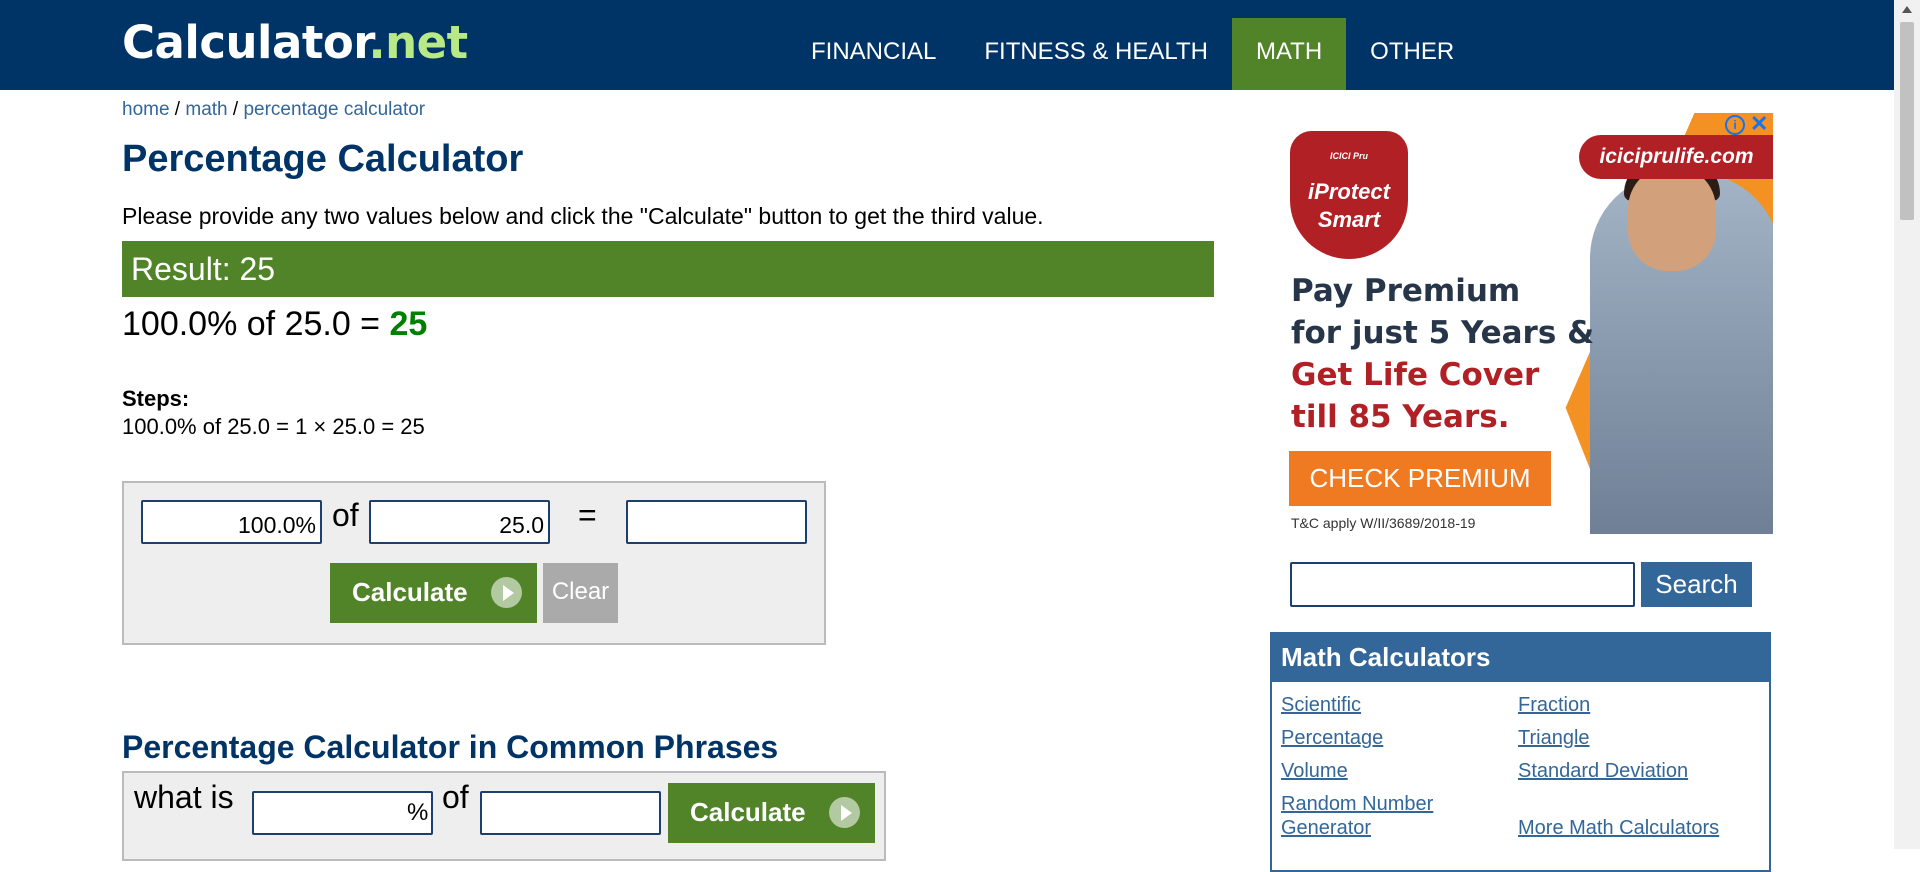  Describe the element at coordinates (1907, 9) in the screenshot. I see `scroll-up-arrow-icon` at that location.